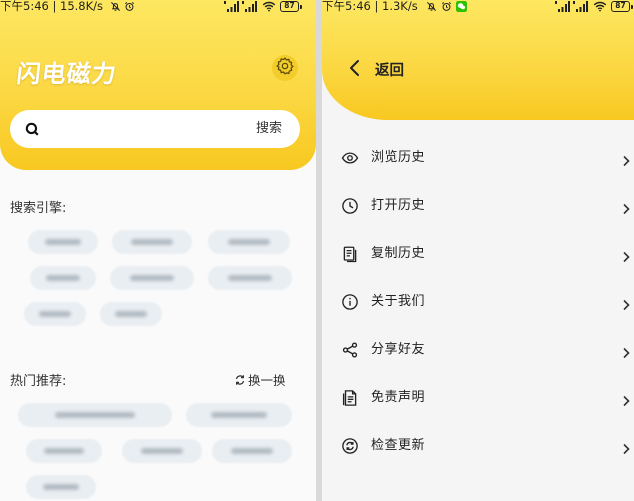  Describe the element at coordinates (398, 349) in the screenshot. I see `menu-item-label: 分享好友` at that location.